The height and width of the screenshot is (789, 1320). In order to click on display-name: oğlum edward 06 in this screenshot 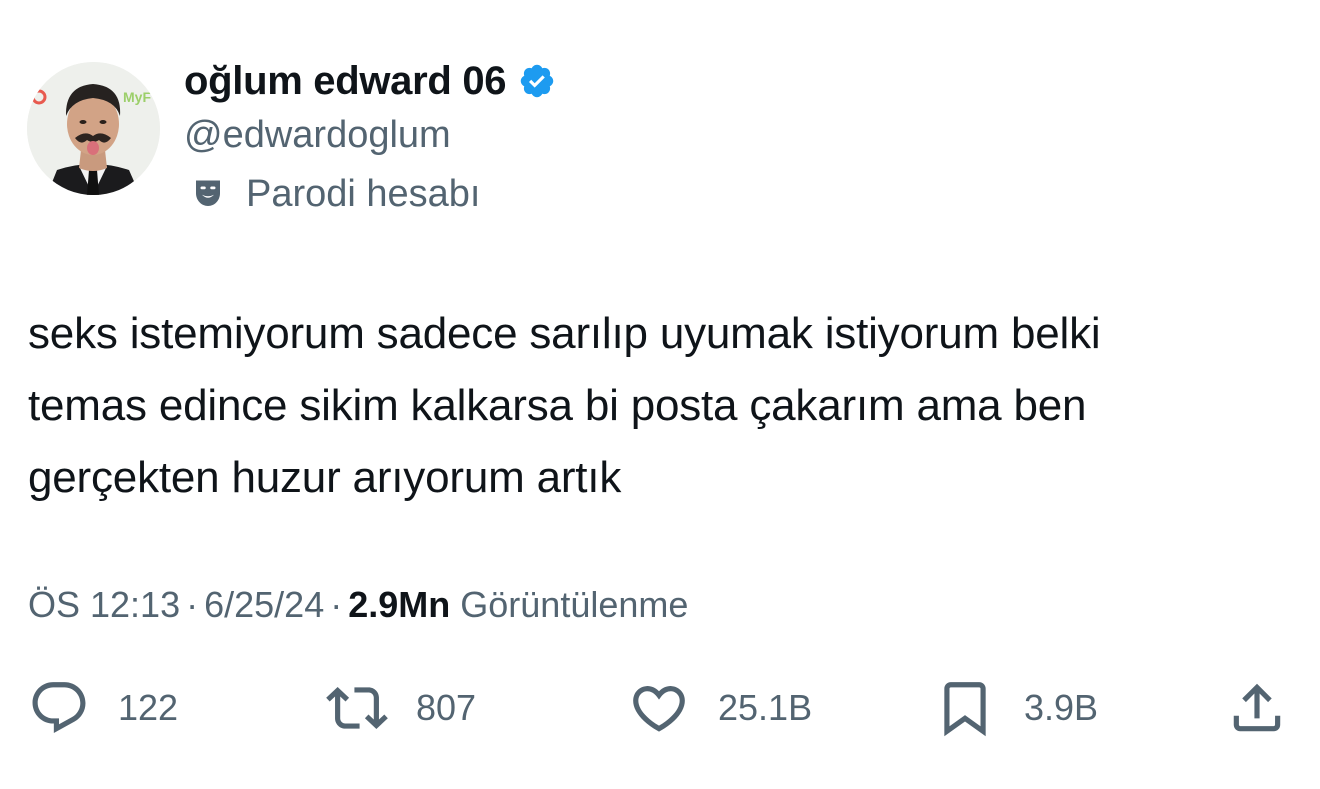, I will do `click(345, 81)`.